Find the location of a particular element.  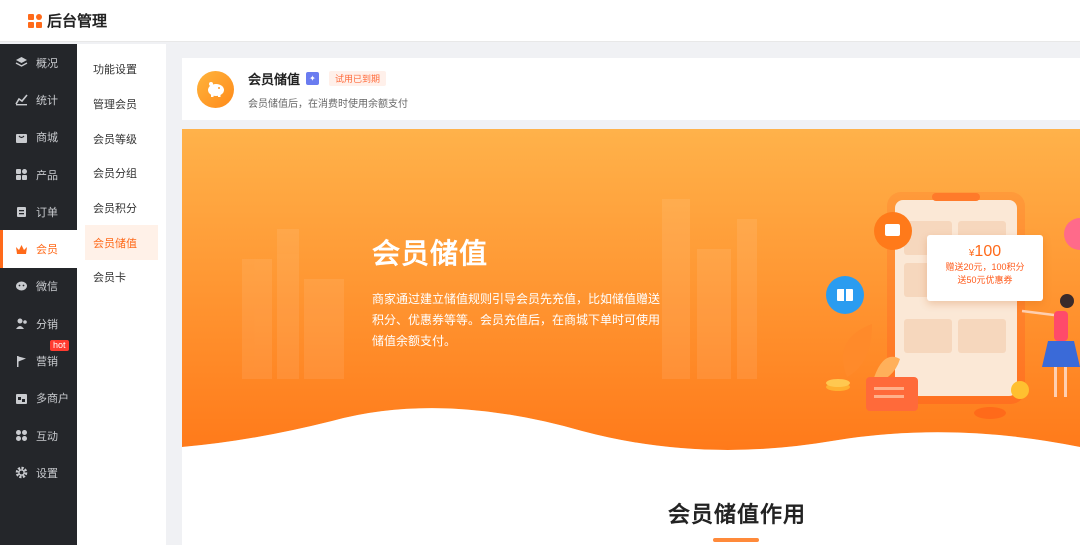

sidebar-item-interaction: 互动 is located at coordinates (38, 435).